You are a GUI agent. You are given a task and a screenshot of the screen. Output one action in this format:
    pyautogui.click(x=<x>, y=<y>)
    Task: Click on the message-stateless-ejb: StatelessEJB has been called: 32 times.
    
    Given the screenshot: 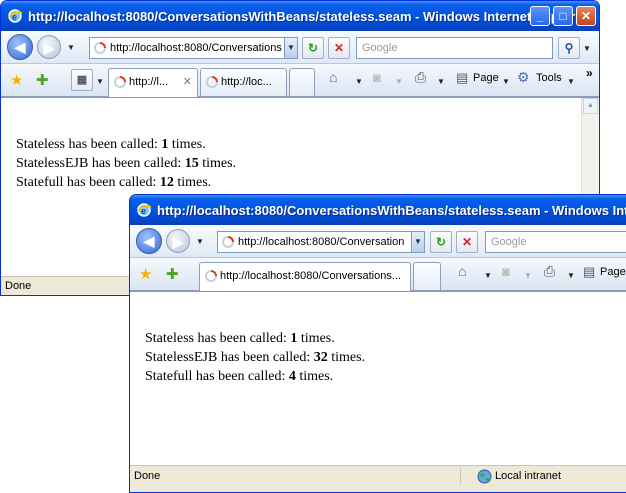 What is the action you would take?
    pyautogui.click(x=255, y=357)
    